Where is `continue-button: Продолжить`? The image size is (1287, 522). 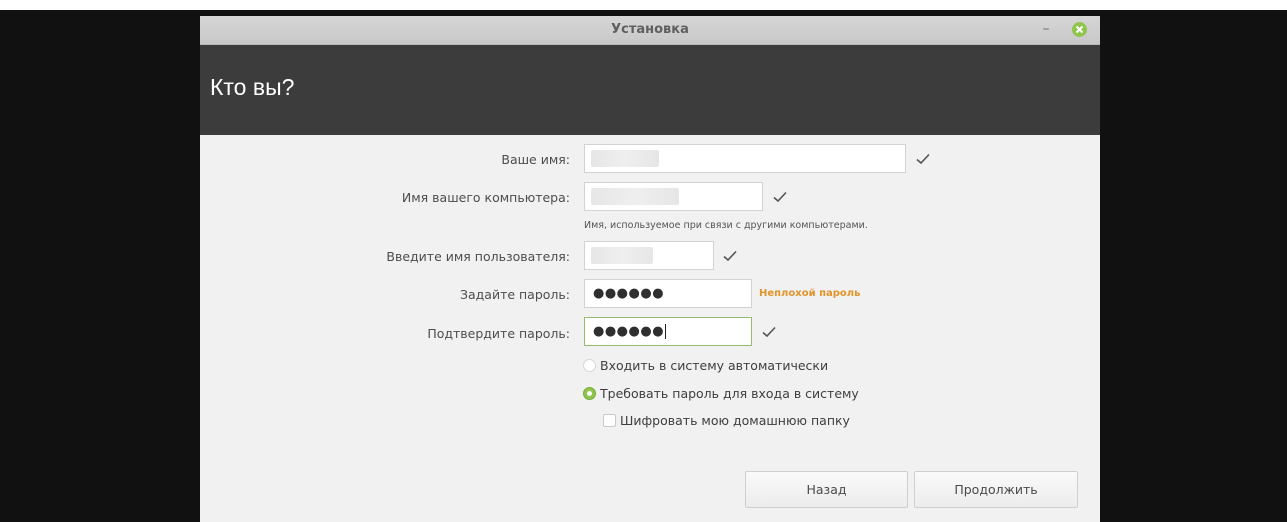
continue-button: Продолжить is located at coordinates (996, 489).